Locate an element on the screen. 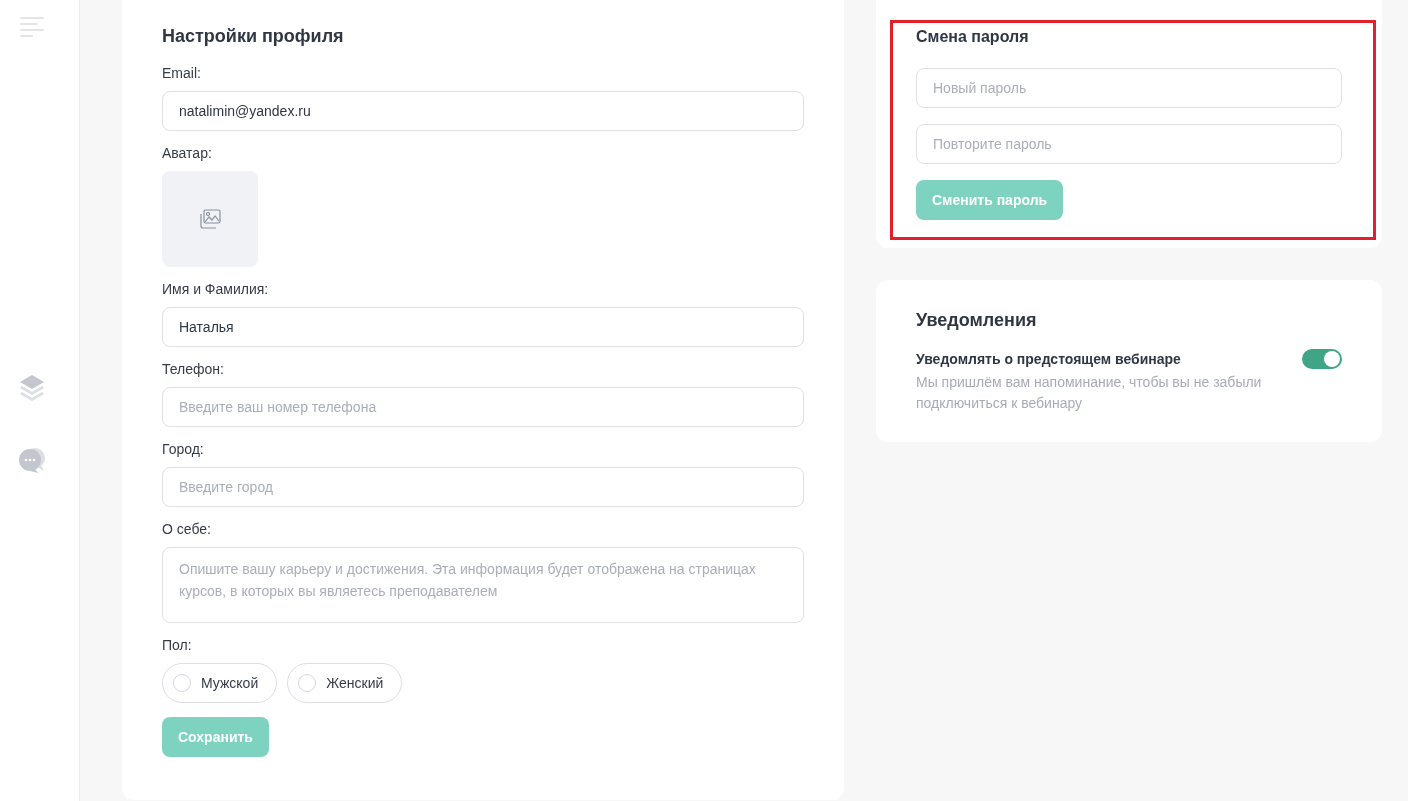  radio-option: Женский is located at coordinates (345, 683).